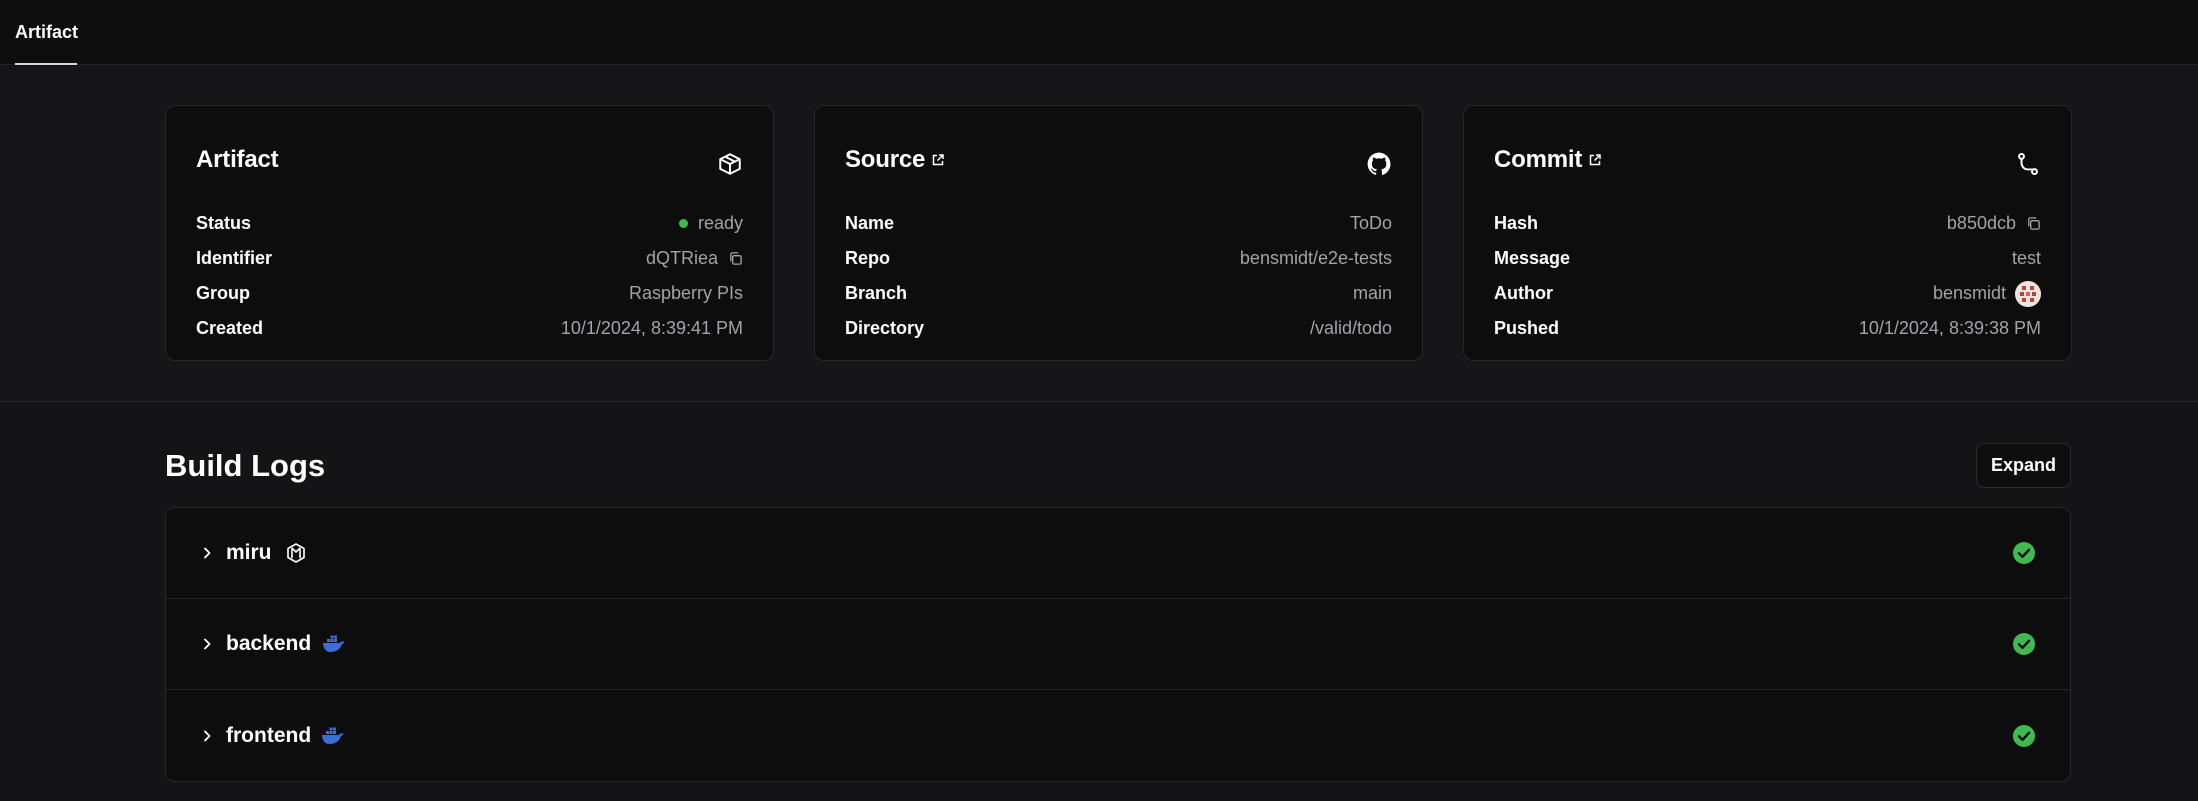  What do you see at coordinates (683, 223) in the screenshot?
I see `status-dot` at bounding box center [683, 223].